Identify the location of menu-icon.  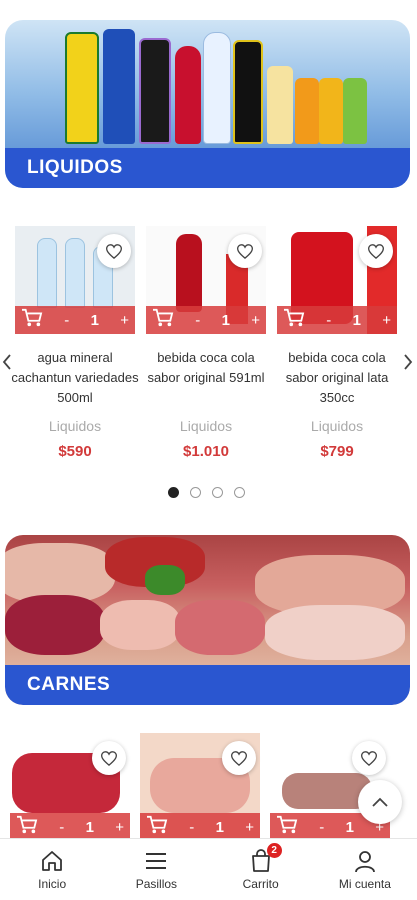
(156, 861).